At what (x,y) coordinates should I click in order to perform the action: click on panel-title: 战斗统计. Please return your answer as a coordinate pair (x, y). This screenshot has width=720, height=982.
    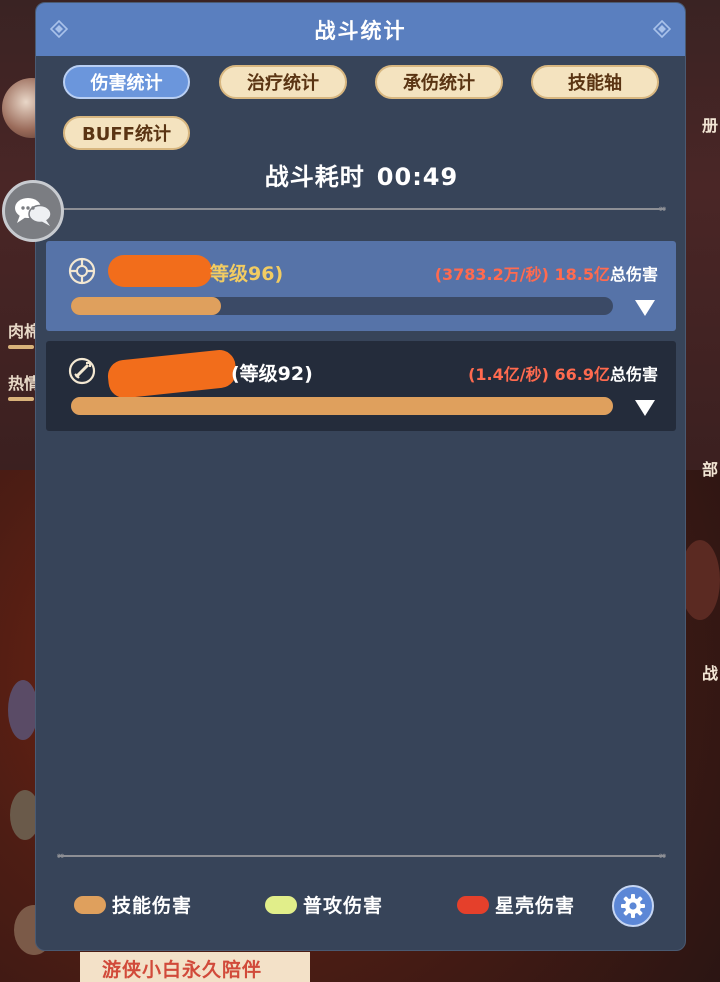
    Looking at the image, I should click on (360, 30).